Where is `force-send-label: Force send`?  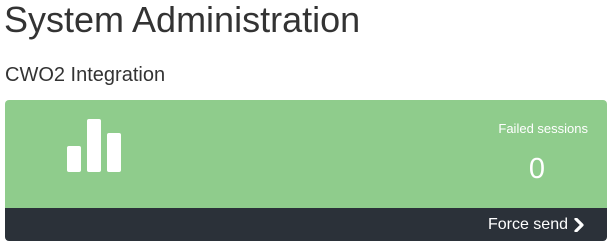
force-send-label: Force send is located at coordinates (527, 224).